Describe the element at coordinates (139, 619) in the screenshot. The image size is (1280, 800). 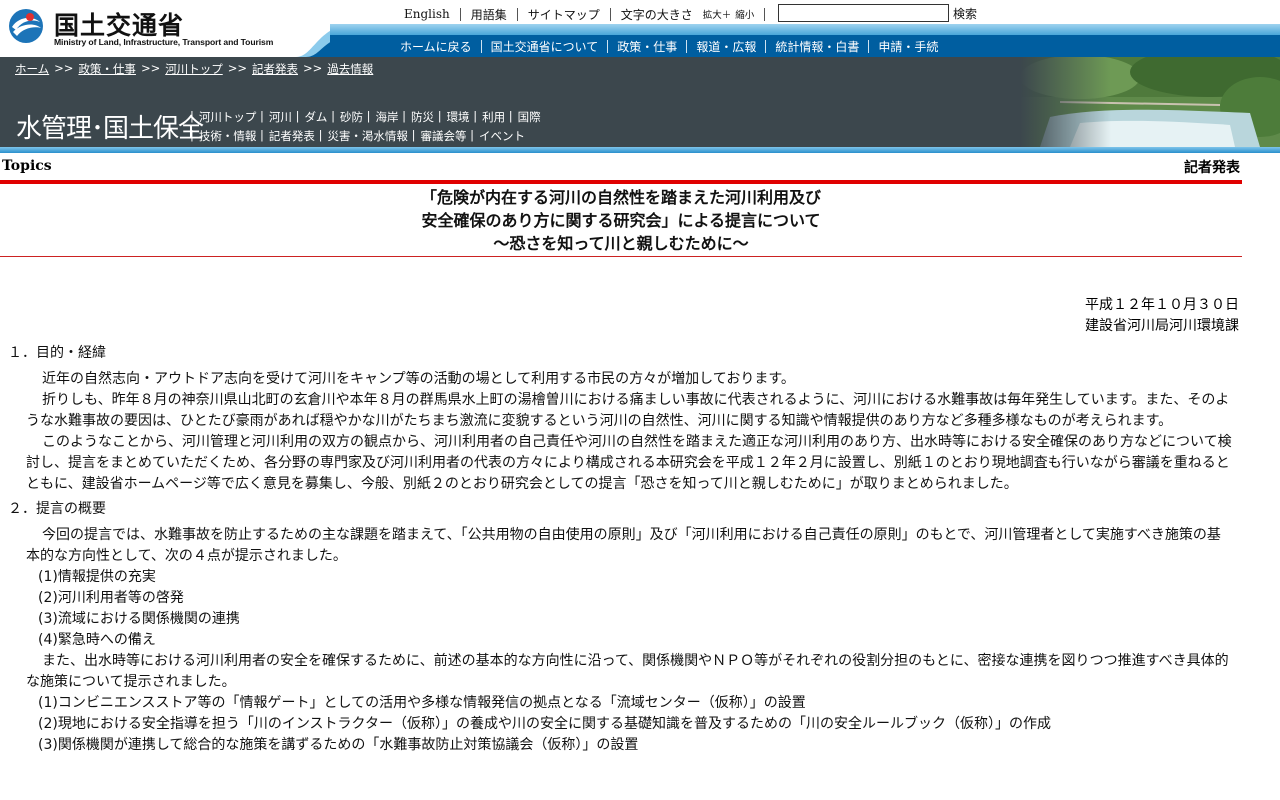
I see `list-item: (3)流域における関係機関の連携` at that location.